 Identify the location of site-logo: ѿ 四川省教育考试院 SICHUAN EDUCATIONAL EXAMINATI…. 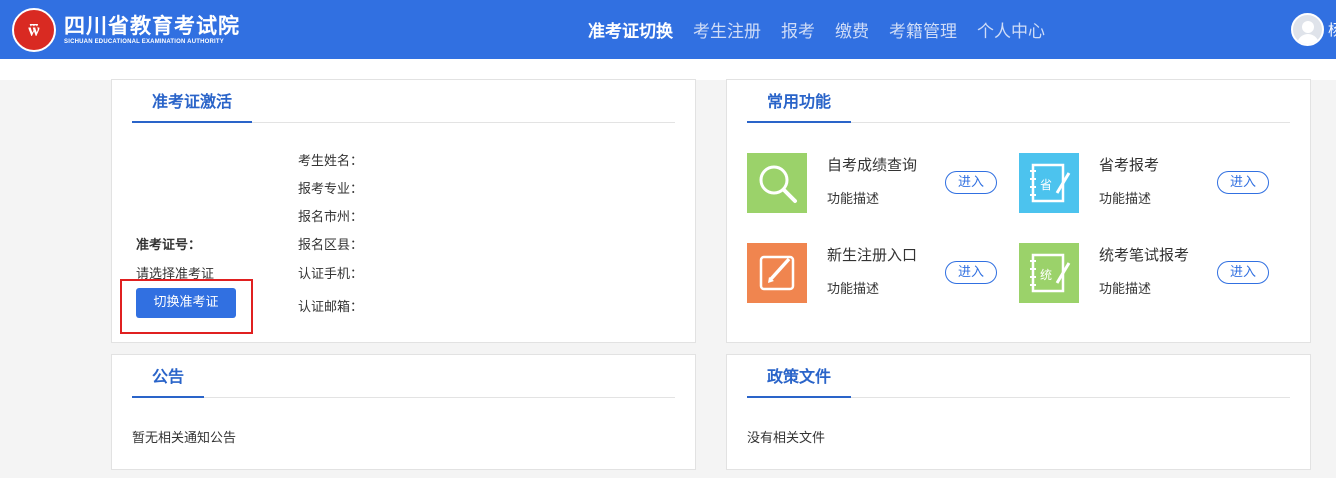
(126, 30).